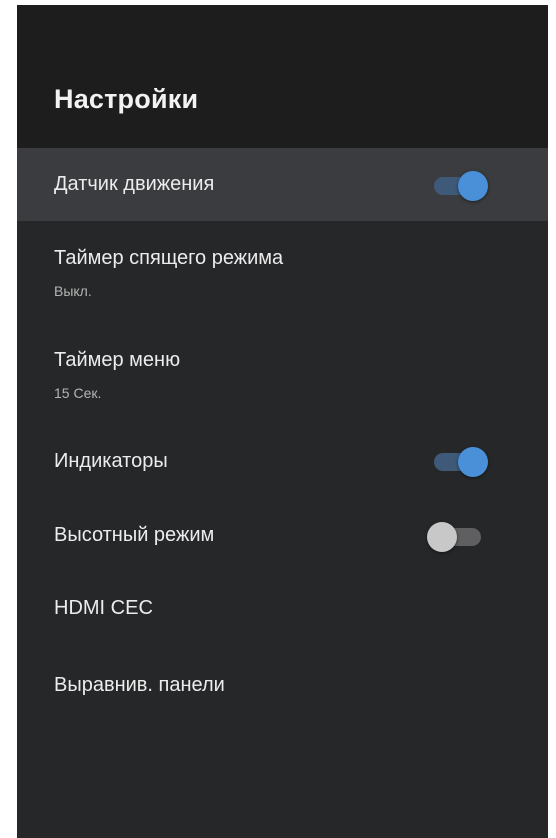  I want to click on setting-motion-sensor-label: Датчик движения, so click(134, 184).